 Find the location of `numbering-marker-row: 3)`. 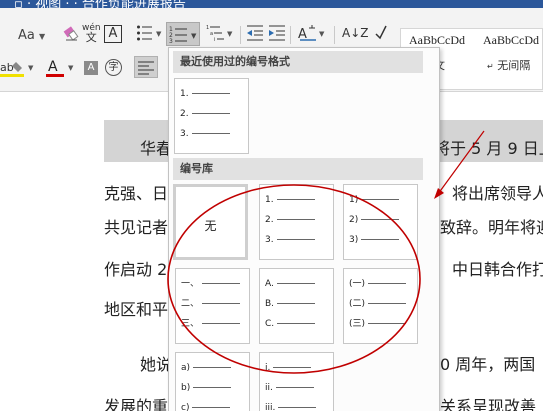

numbering-marker-row: 3) is located at coordinates (374, 240).